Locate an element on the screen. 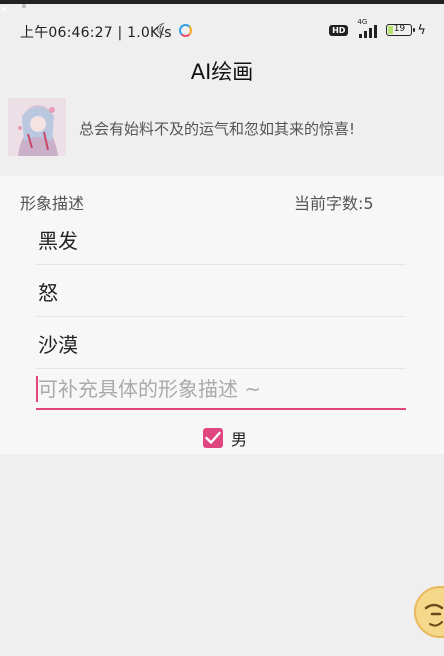  gender-option-male: 男 is located at coordinates (225, 438).